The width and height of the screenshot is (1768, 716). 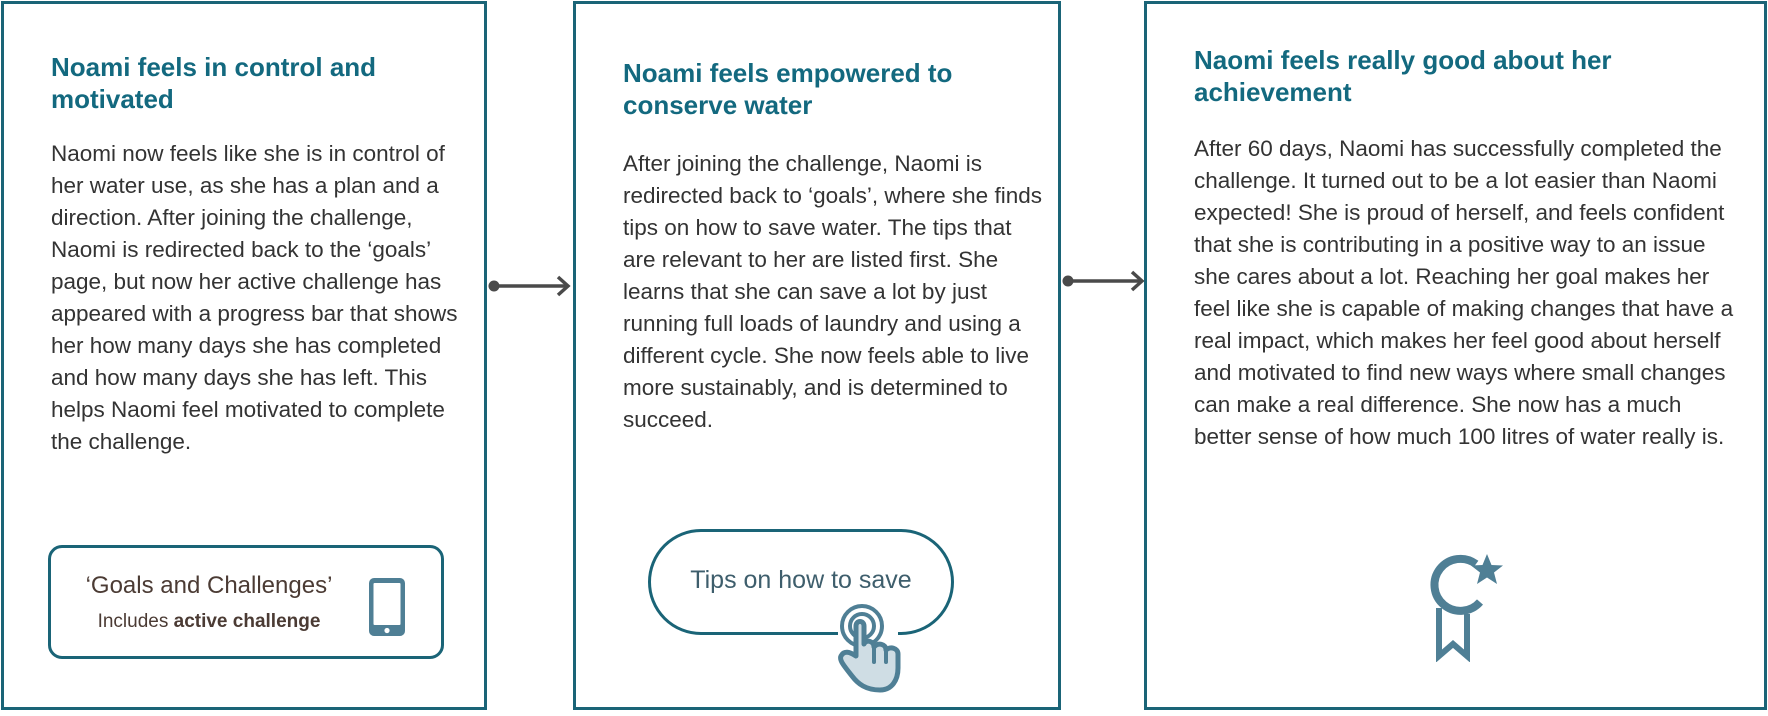 I want to click on pointing-hand-icon, so click(x=869, y=648).